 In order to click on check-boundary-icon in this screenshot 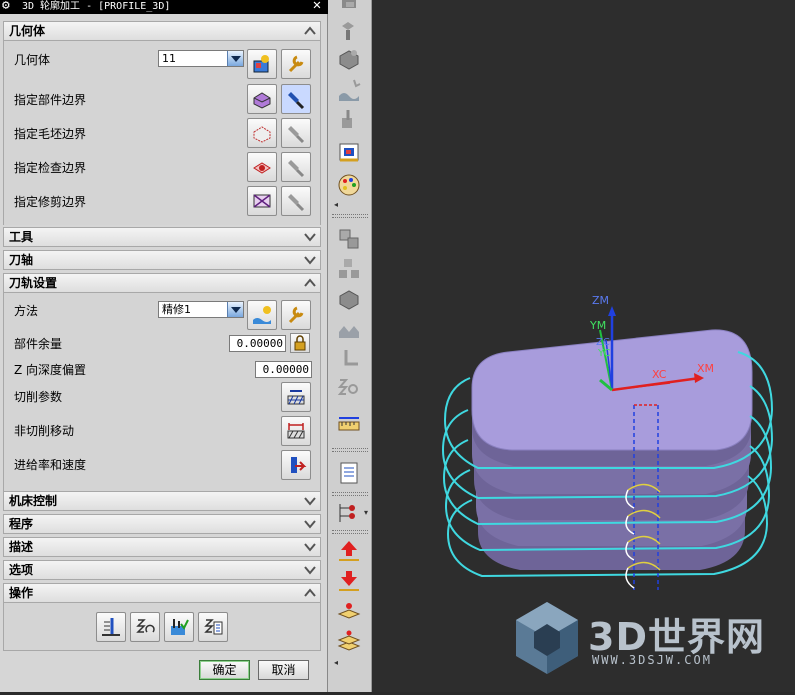, I will do `click(262, 168)`.